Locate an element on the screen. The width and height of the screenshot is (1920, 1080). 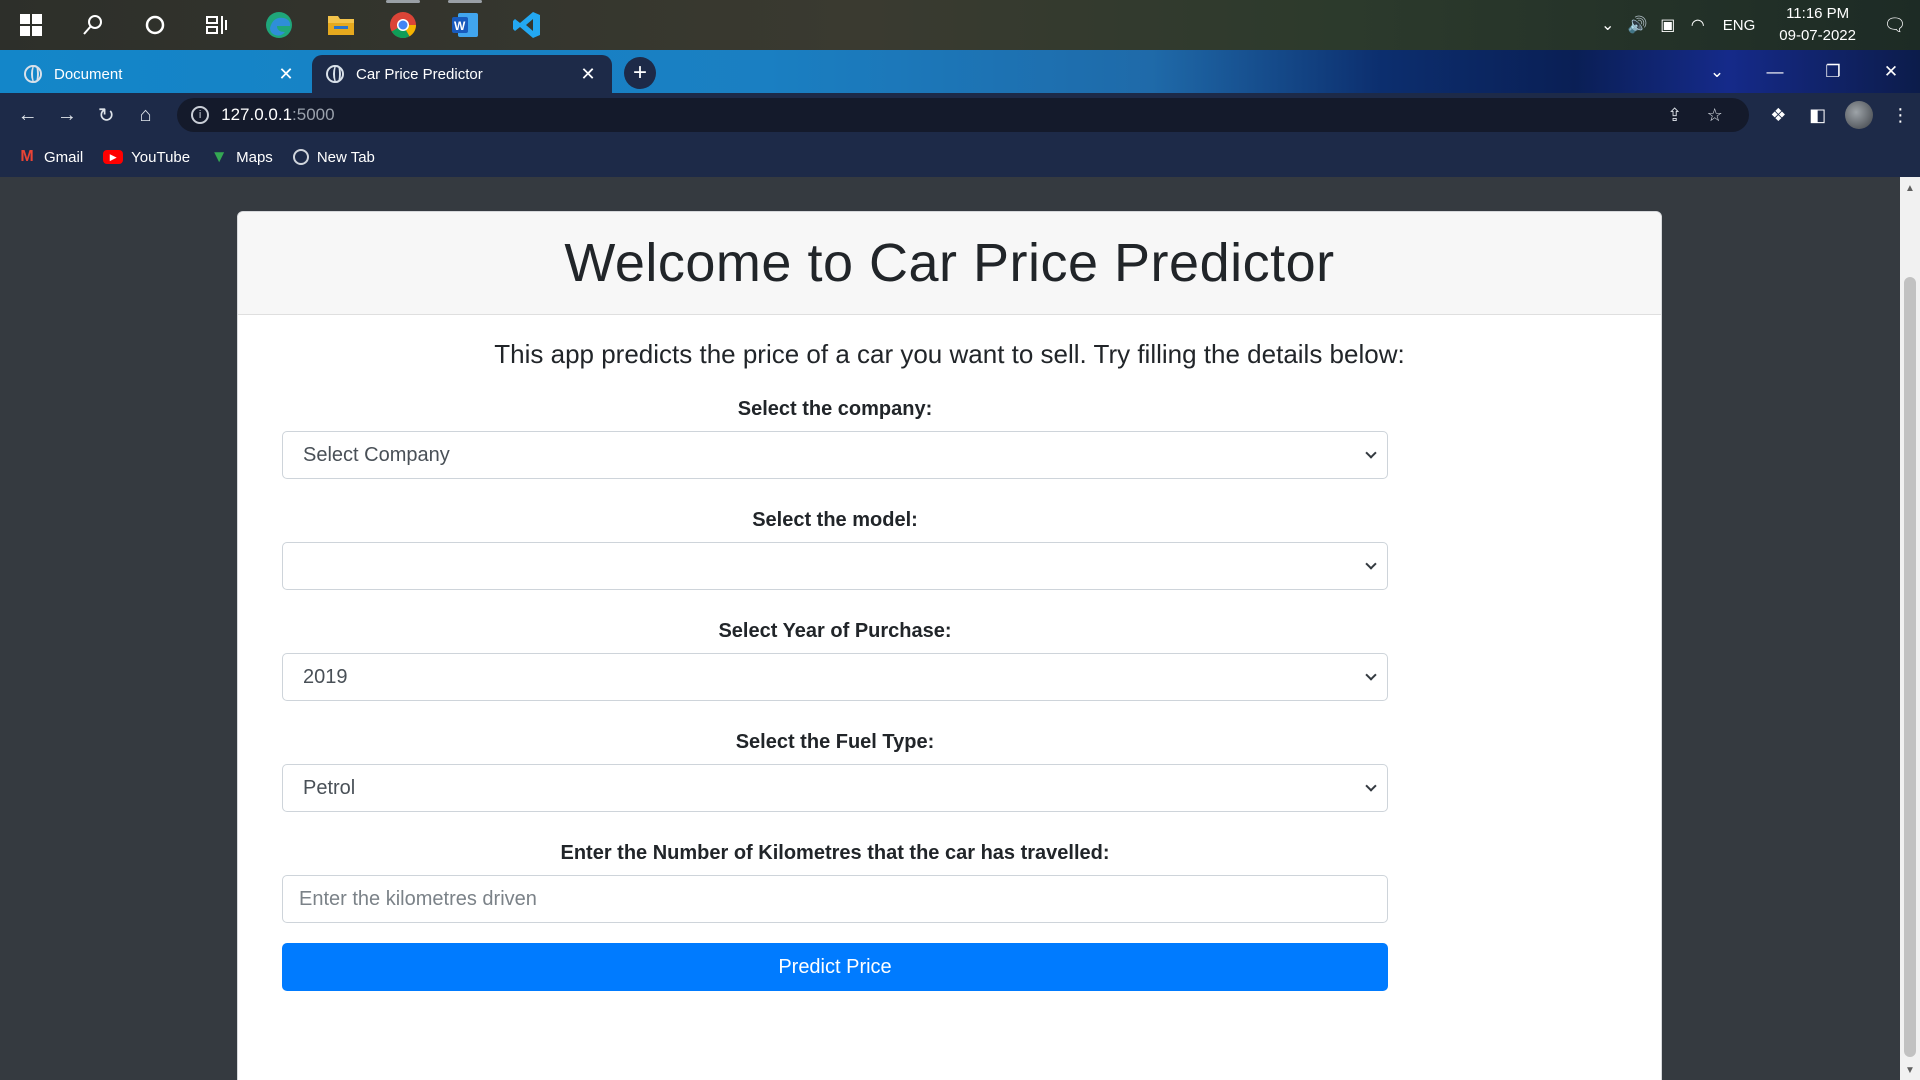
bookmark-star-icon: ☆ is located at coordinates (1715, 115).